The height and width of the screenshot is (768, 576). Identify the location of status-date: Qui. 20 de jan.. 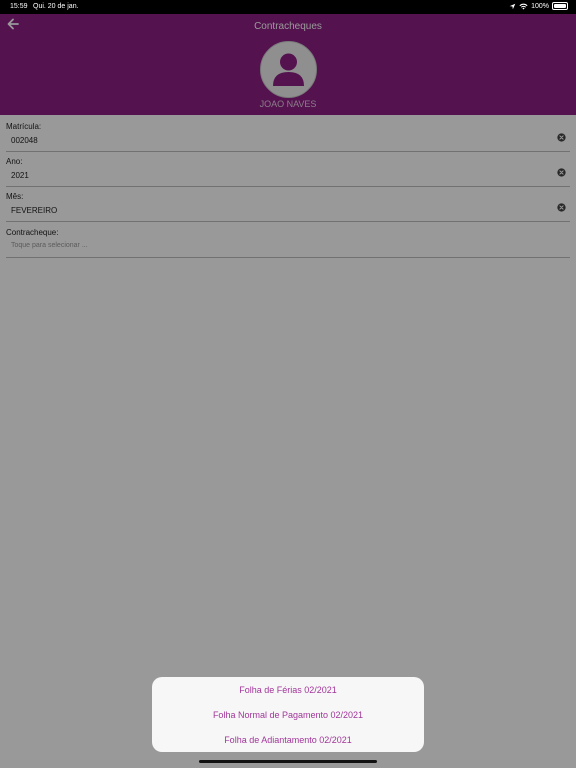
(56, 6).